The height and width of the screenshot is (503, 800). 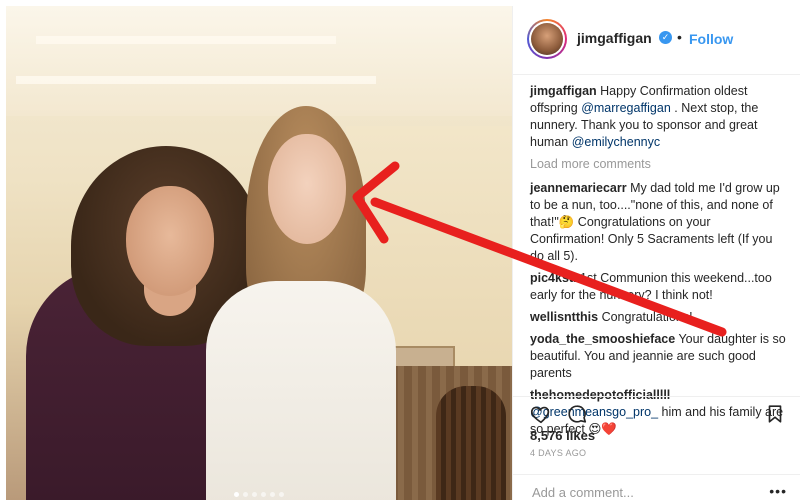 I want to click on woman-face, so click(x=170, y=241).